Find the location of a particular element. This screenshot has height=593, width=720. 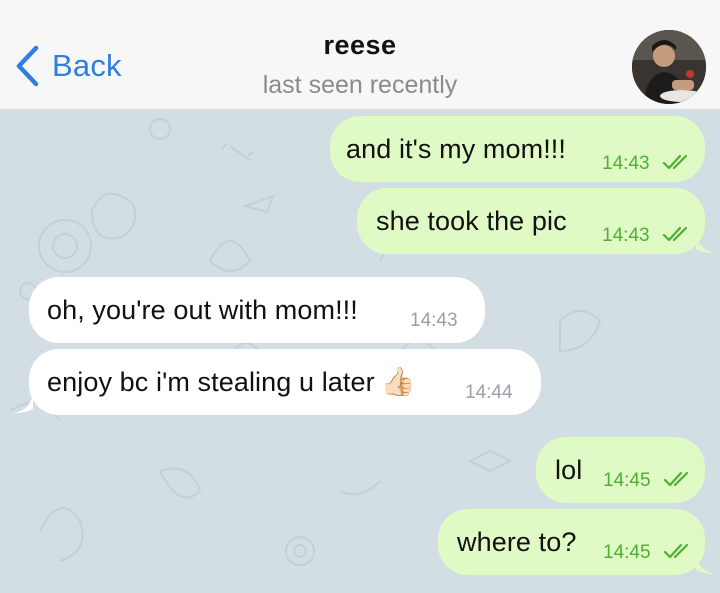

message-text: and it's my mom!!! is located at coordinates (456, 148).